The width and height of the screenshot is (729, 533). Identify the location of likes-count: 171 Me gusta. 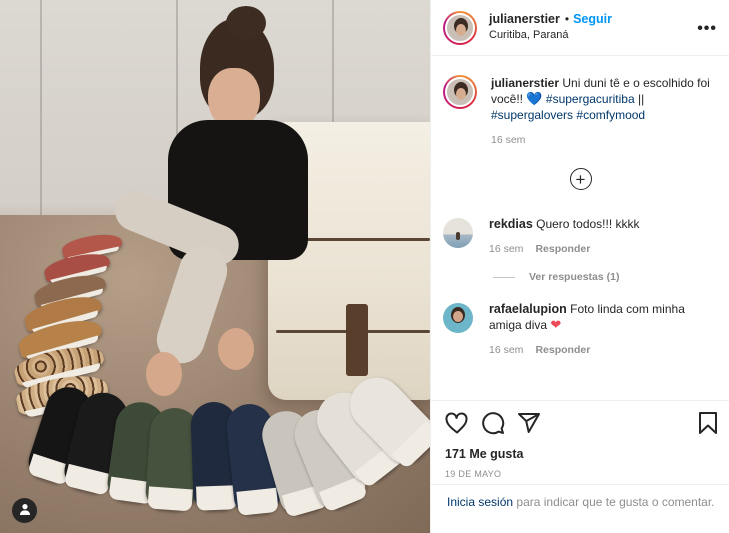
(581, 454).